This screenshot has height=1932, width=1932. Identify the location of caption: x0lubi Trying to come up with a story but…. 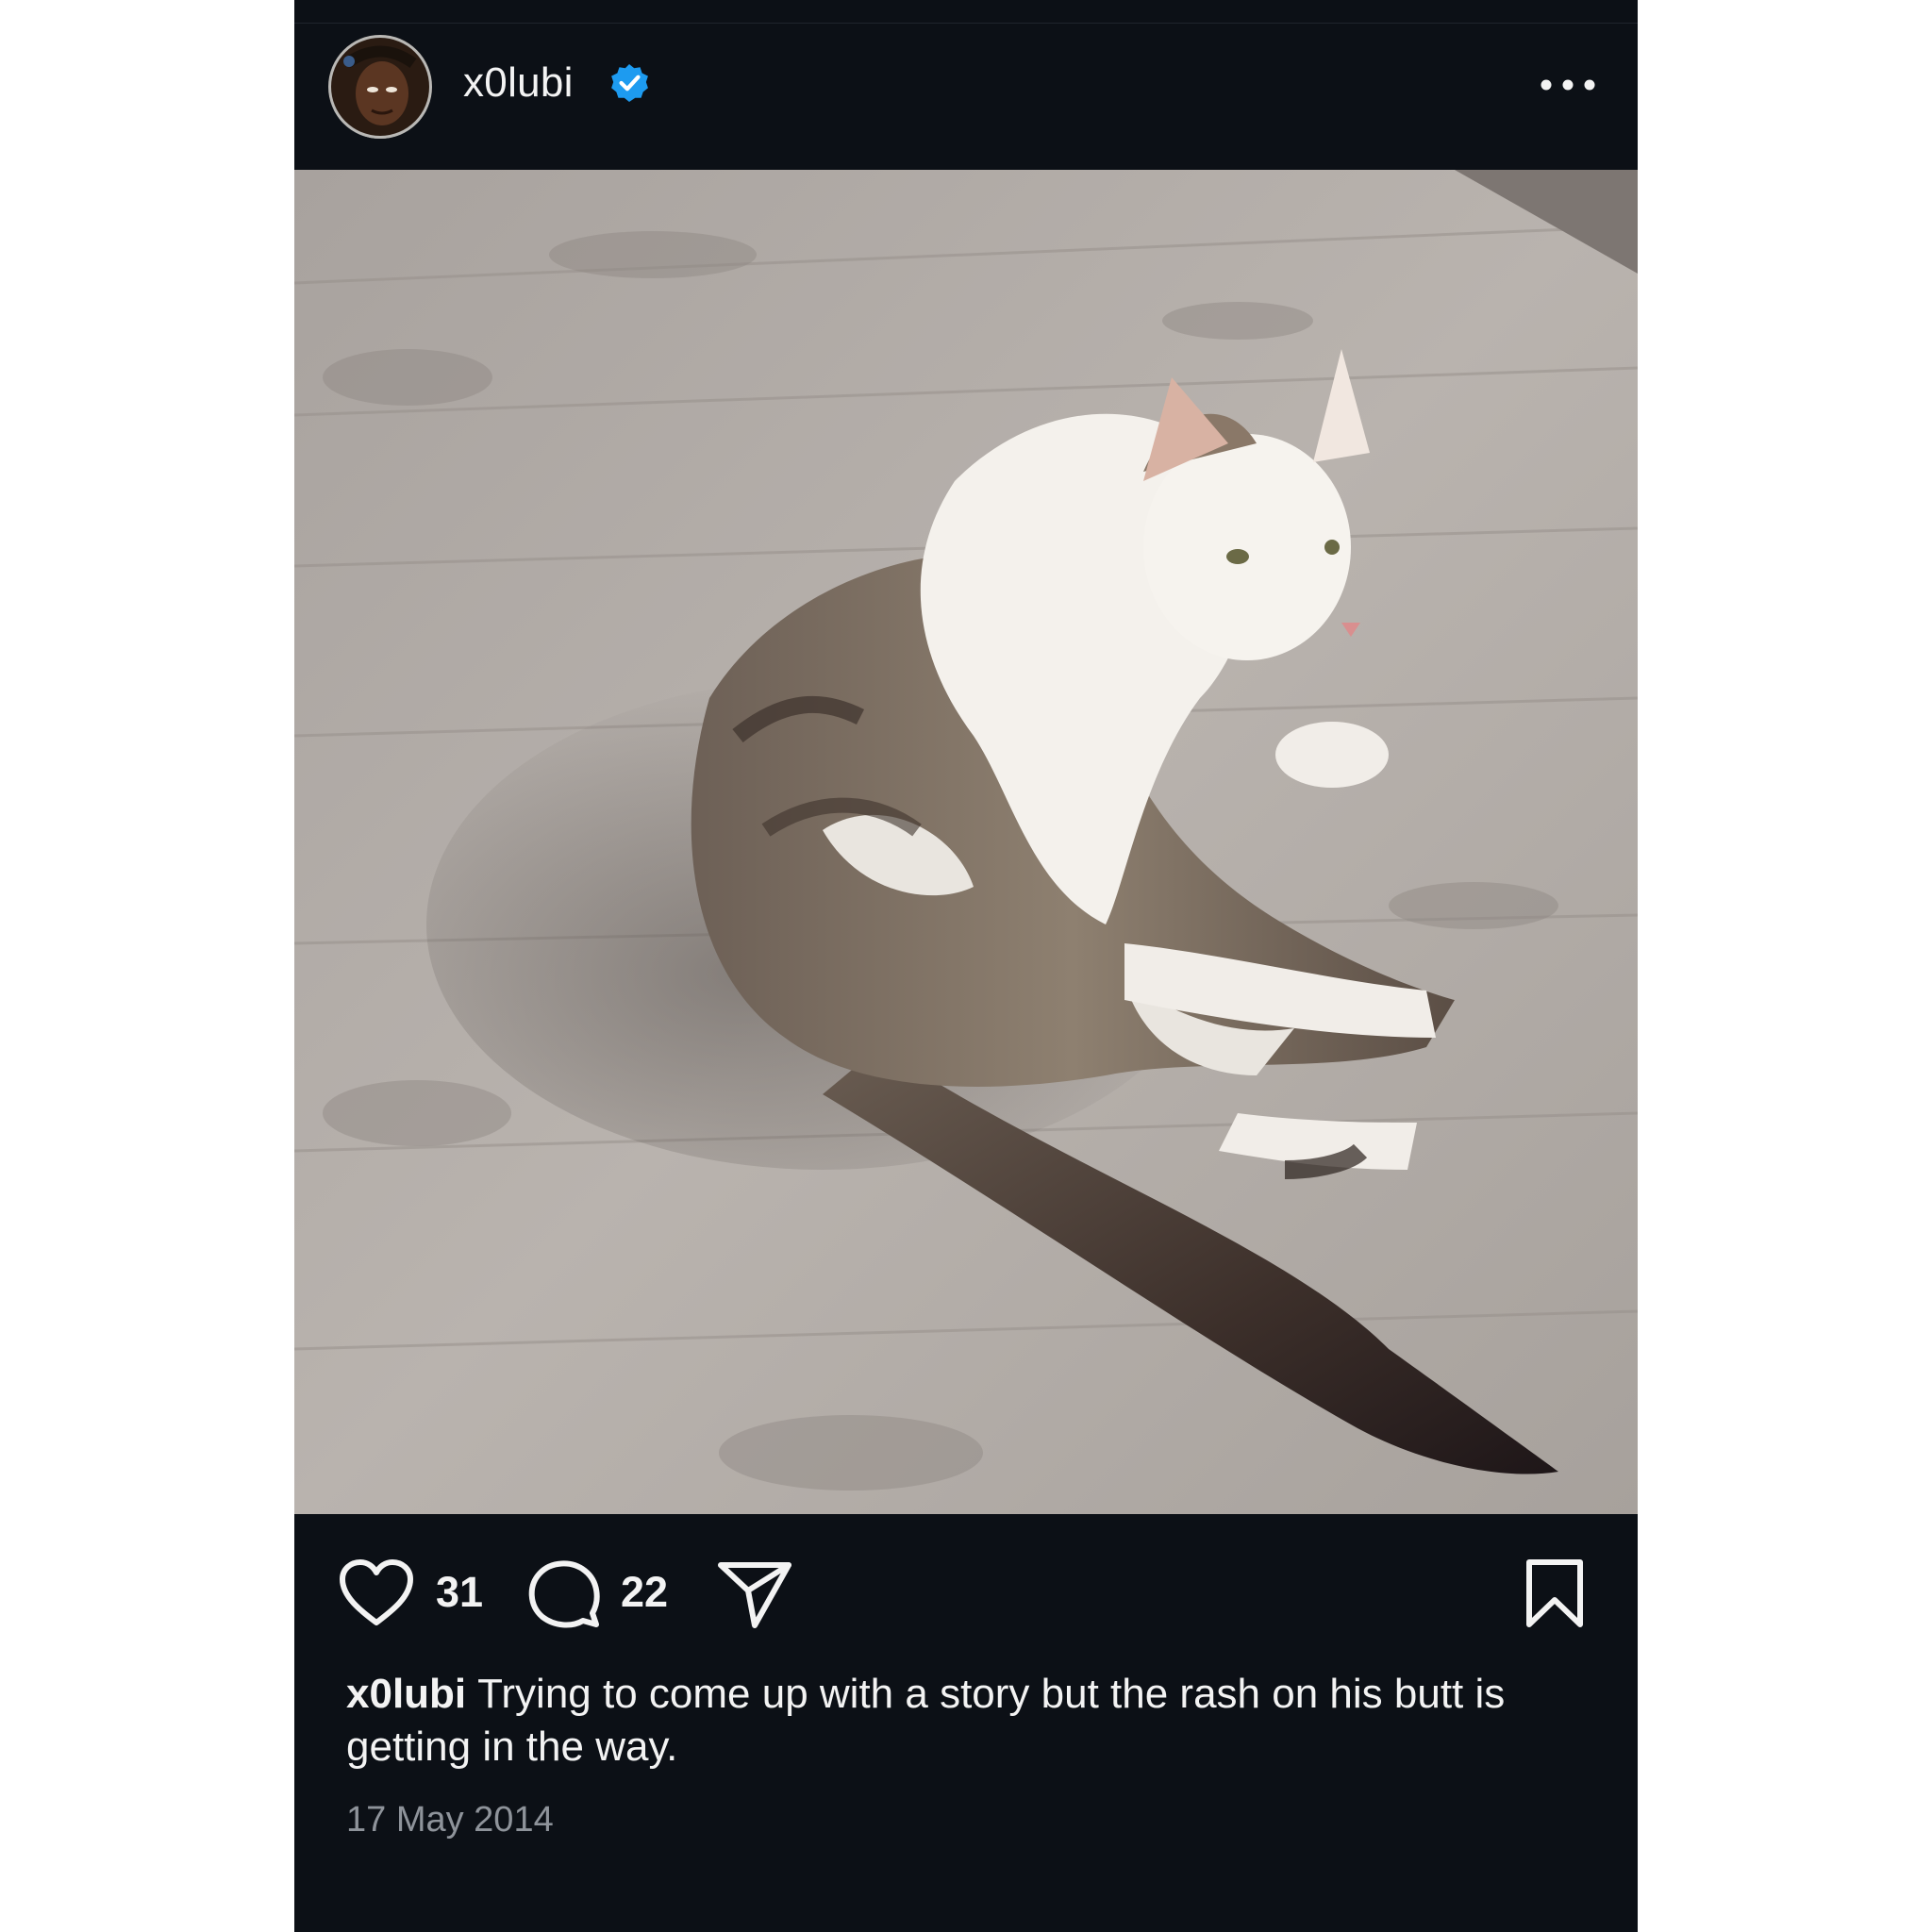
(974, 1721).